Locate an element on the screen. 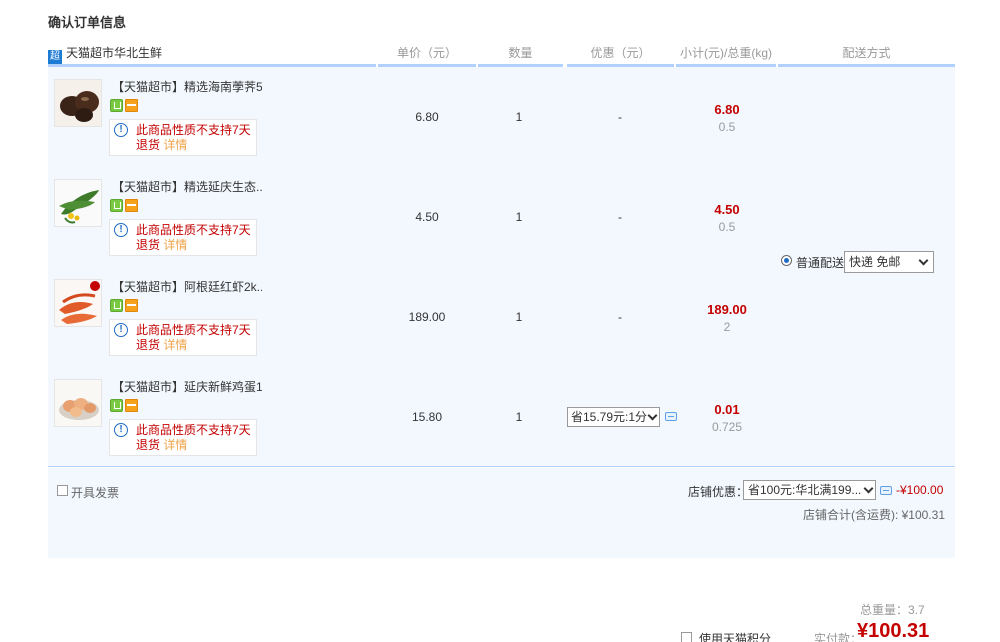  subtotal-column-header: 小计(元)/总重(kg) is located at coordinates (726, 53).